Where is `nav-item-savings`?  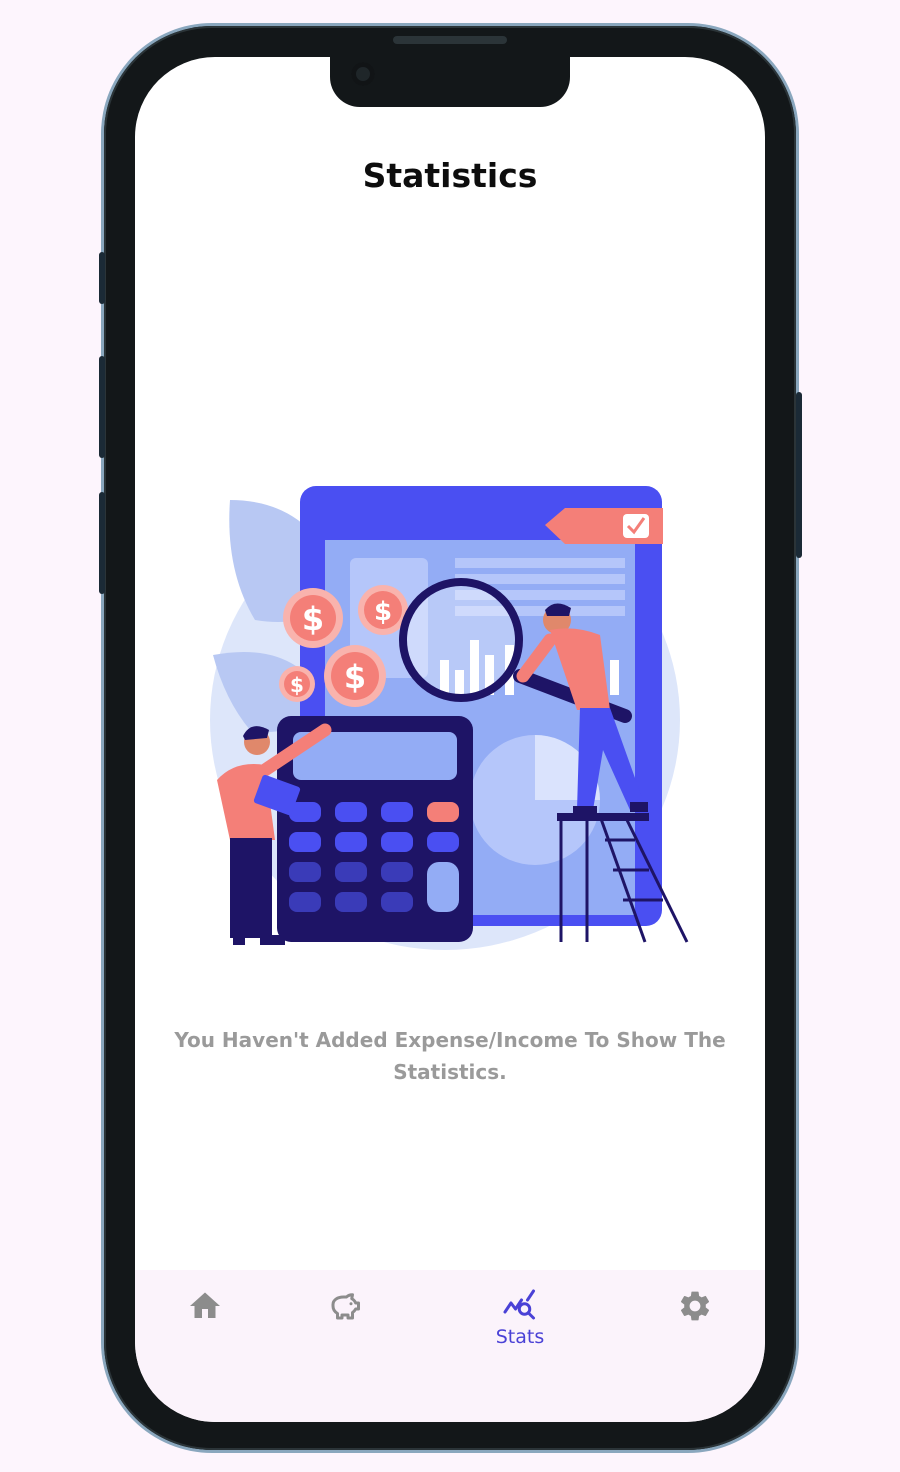
nav-item-savings is located at coordinates (345, 1306).